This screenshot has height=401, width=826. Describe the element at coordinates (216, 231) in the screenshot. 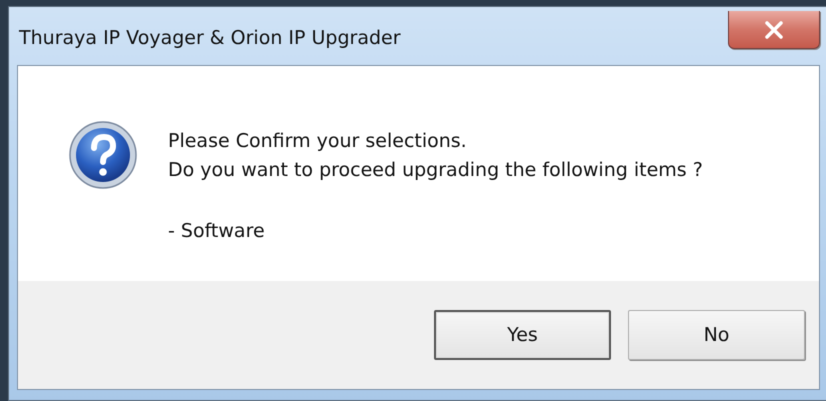

I see `item-line: - Software` at that location.